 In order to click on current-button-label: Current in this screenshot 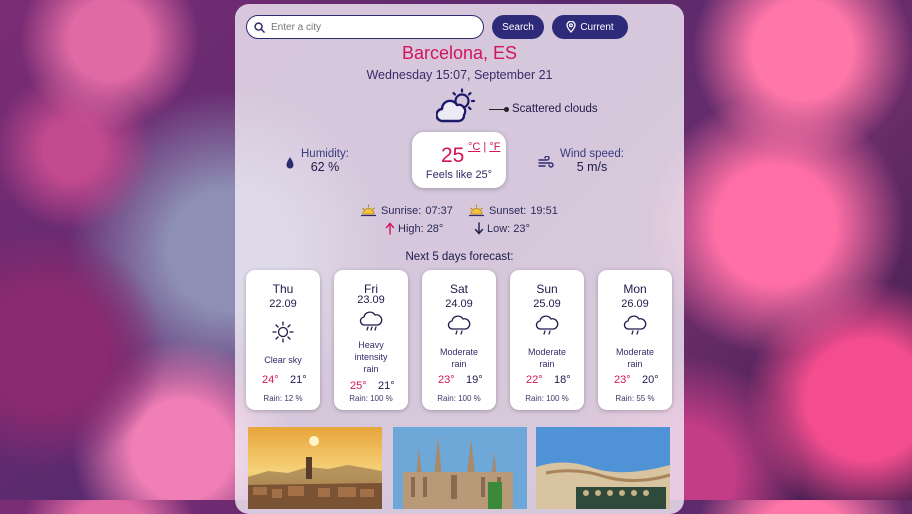, I will do `click(597, 27)`.